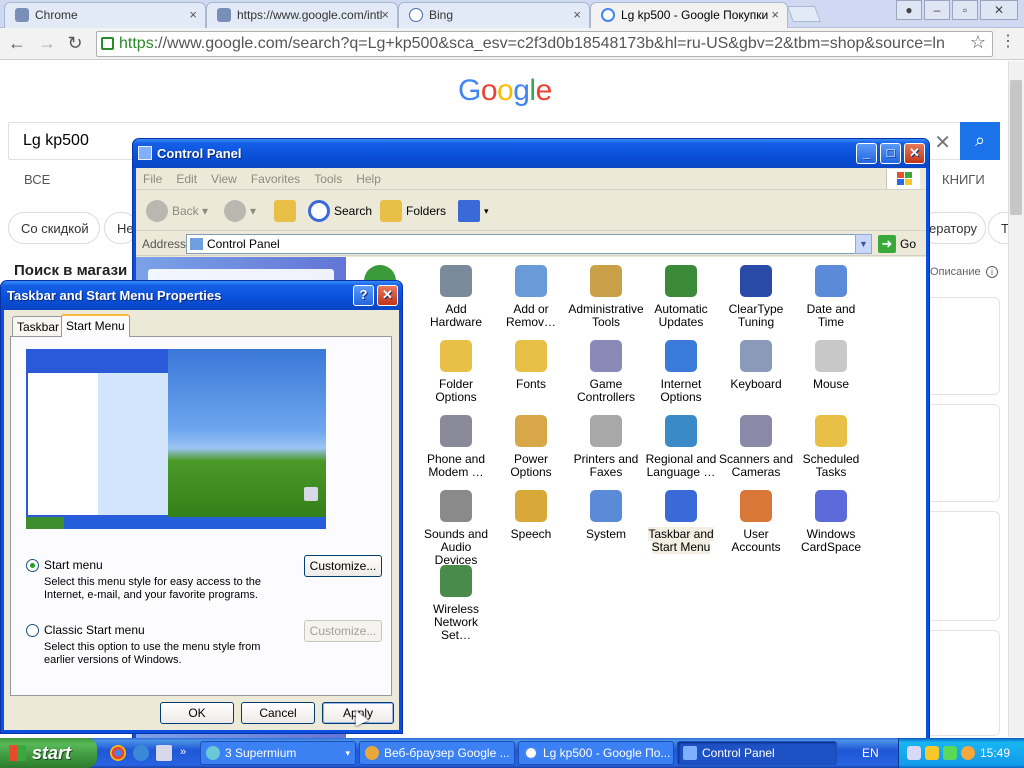 This screenshot has width=1024, height=768. I want to click on minimize-button: _, so click(866, 153).